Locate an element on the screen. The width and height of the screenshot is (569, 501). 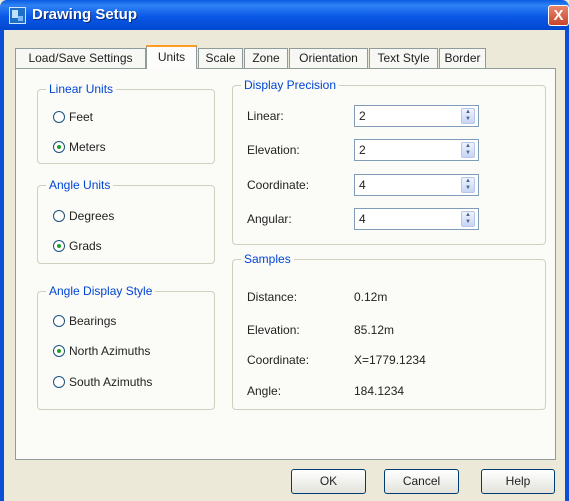
tab-orientation: Orientation is located at coordinates (328, 58).